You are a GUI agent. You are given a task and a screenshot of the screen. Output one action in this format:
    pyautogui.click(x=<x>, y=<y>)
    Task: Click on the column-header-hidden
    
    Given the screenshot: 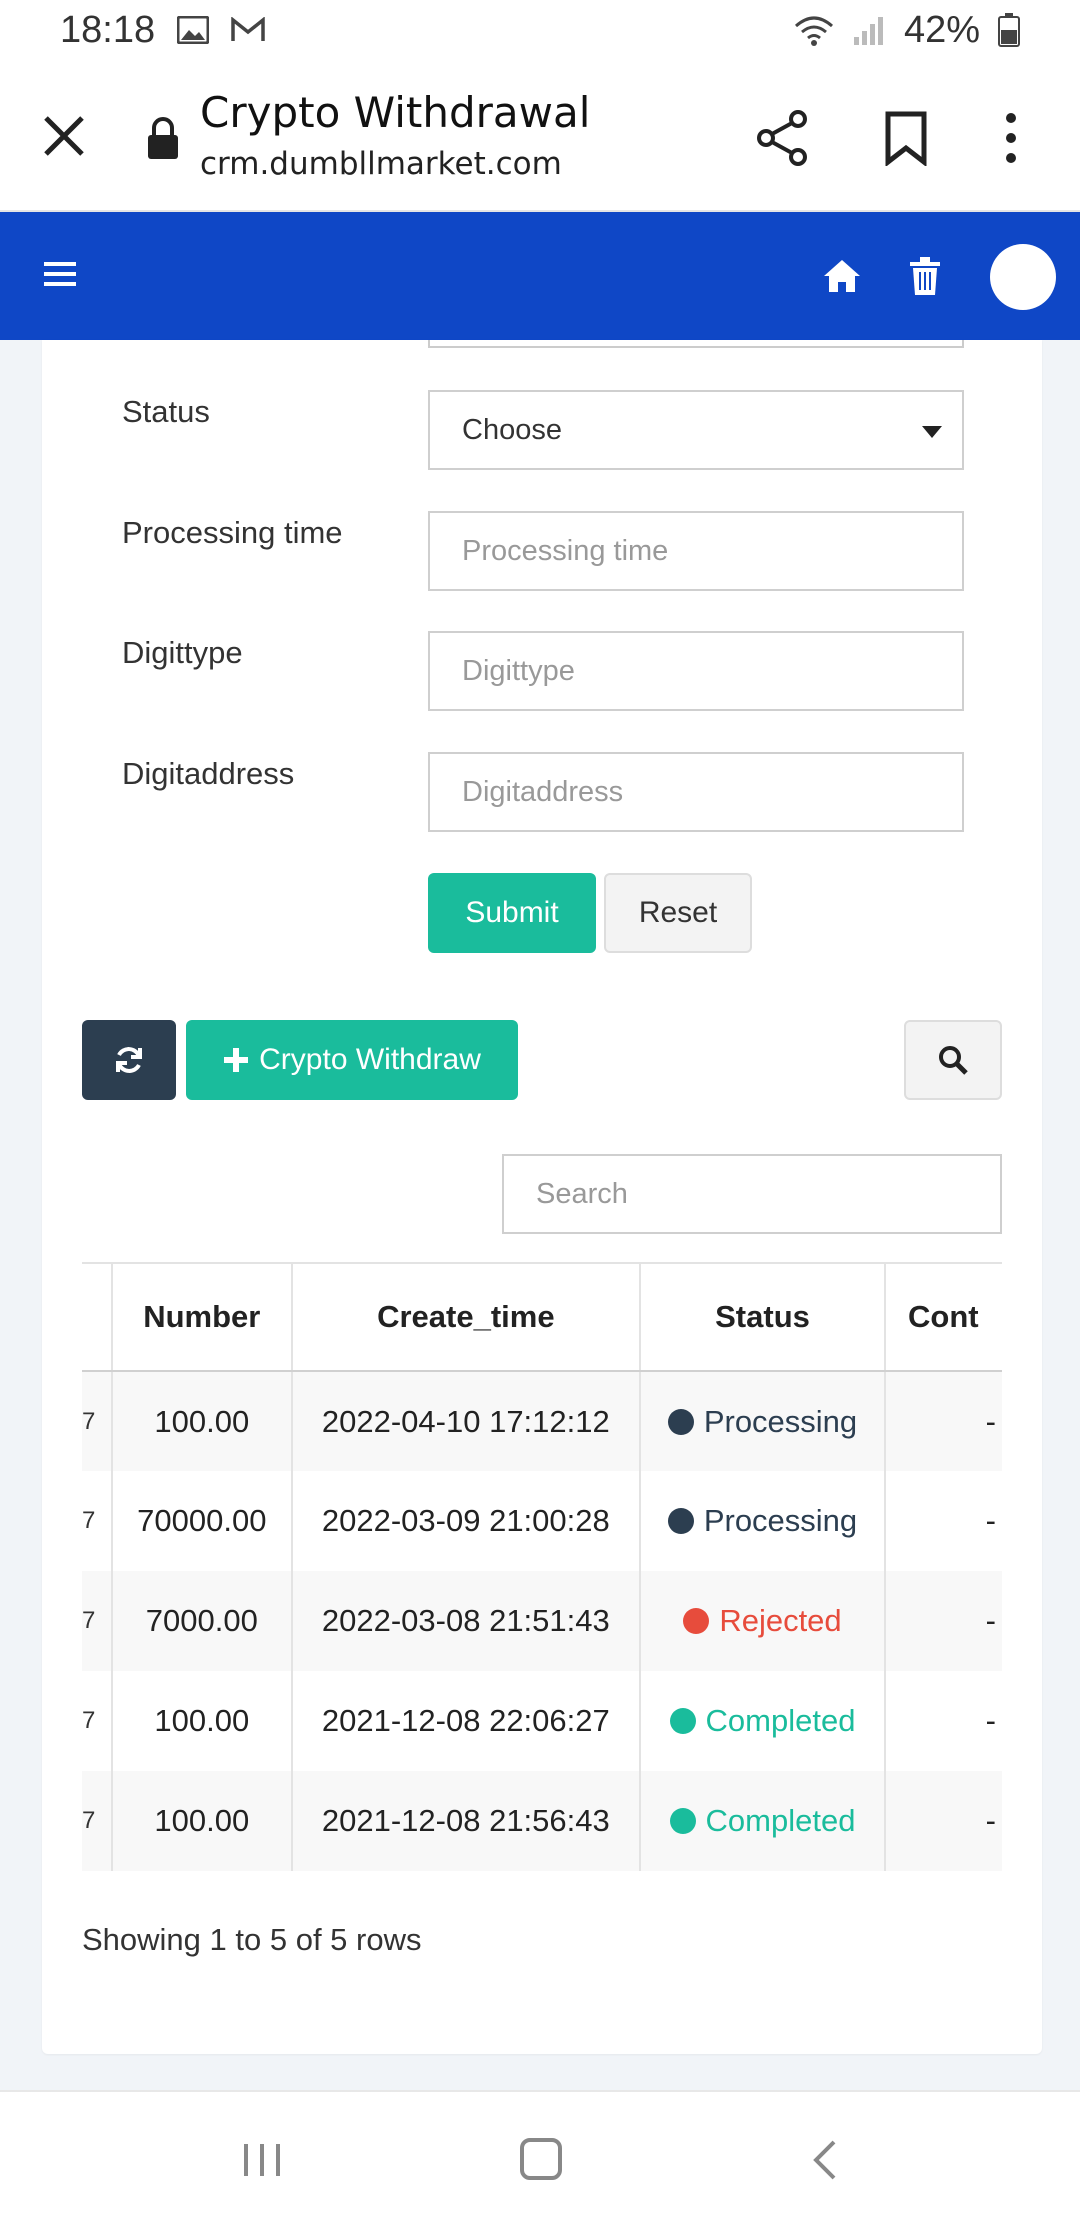 What is the action you would take?
    pyautogui.click(x=97, y=1317)
    